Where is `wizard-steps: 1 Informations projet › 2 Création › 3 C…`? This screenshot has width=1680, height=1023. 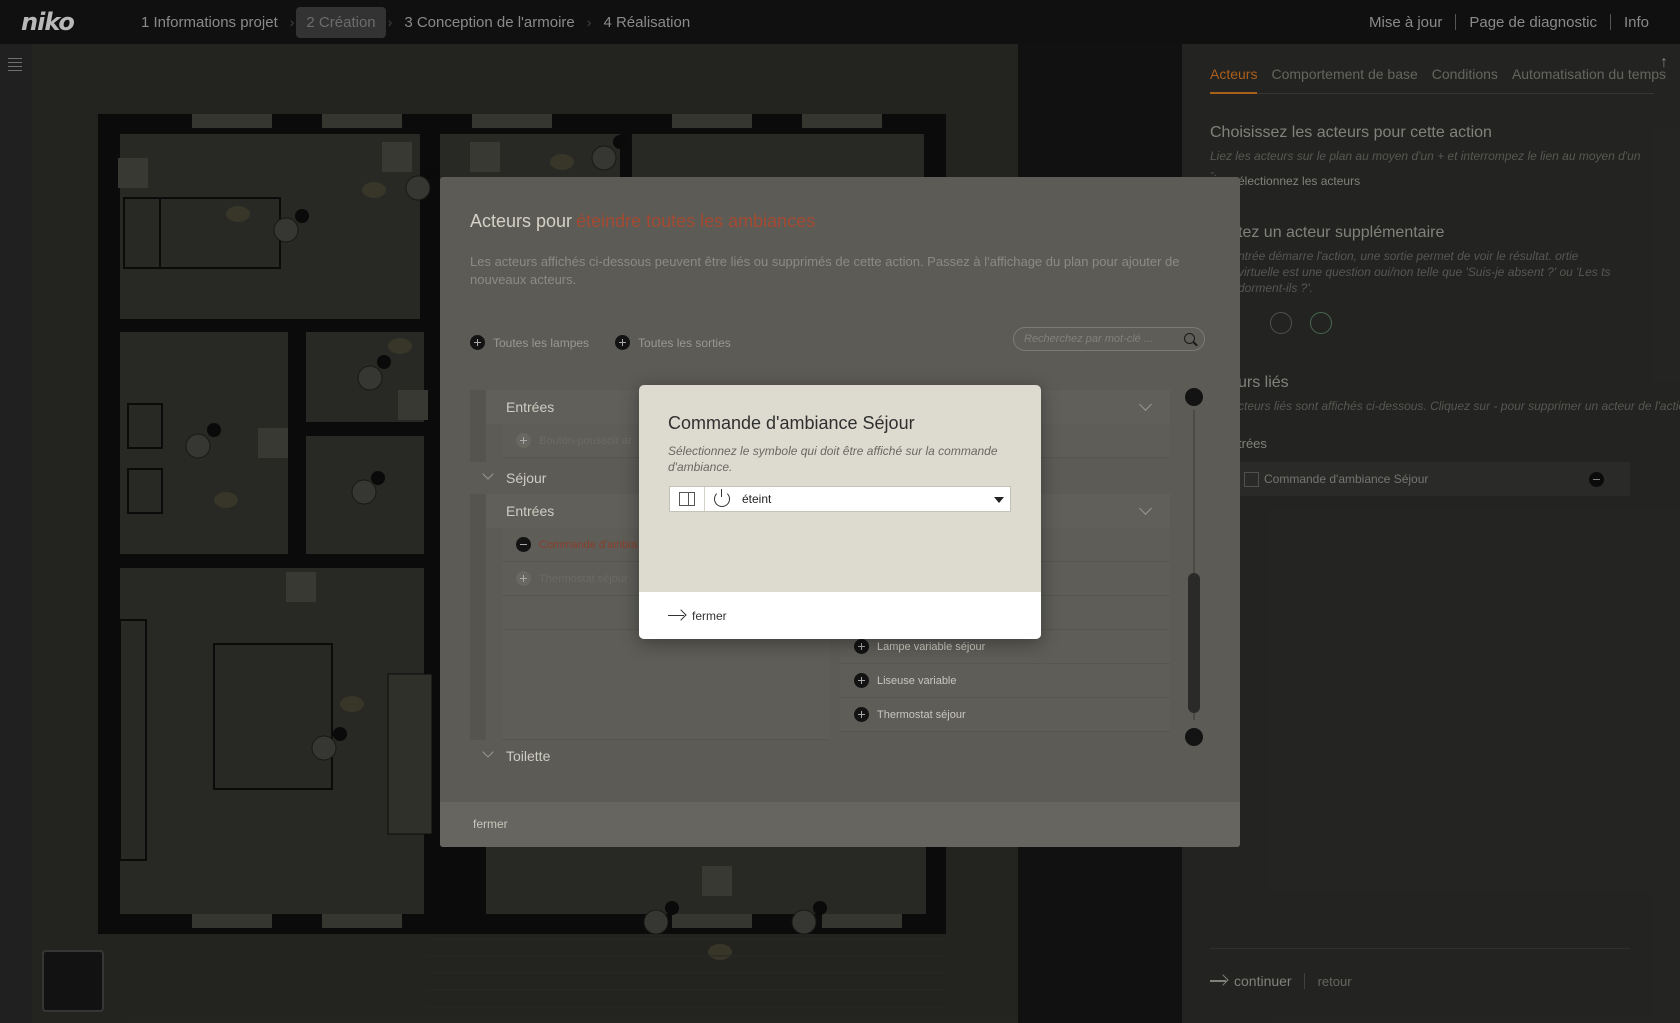
wizard-steps: 1 Informations projet › 2 Création › 3 C… is located at coordinates (415, 22).